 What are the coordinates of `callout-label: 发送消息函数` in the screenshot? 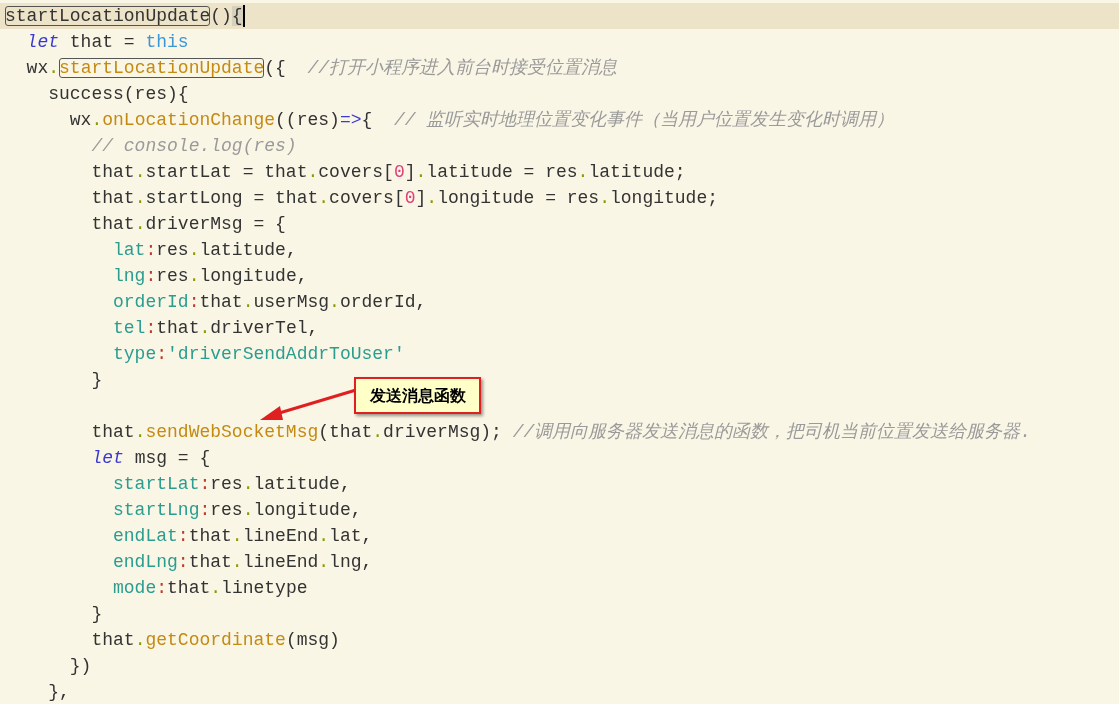 It's located at (417, 395).